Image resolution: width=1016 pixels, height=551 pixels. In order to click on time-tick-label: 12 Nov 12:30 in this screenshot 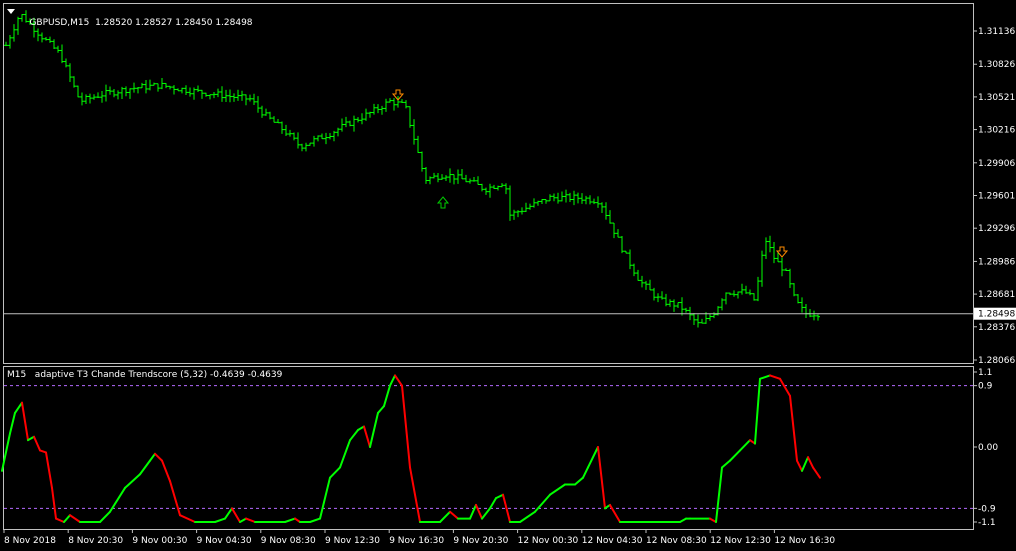, I will do `click(740, 541)`.